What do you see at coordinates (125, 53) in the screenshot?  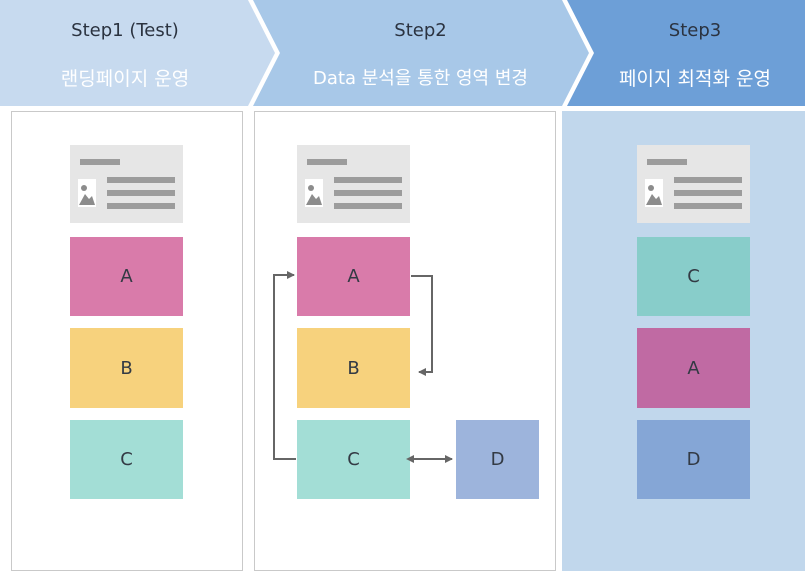 I see `step1-header: Step1 (Test) 랜딩페이지 운영` at bounding box center [125, 53].